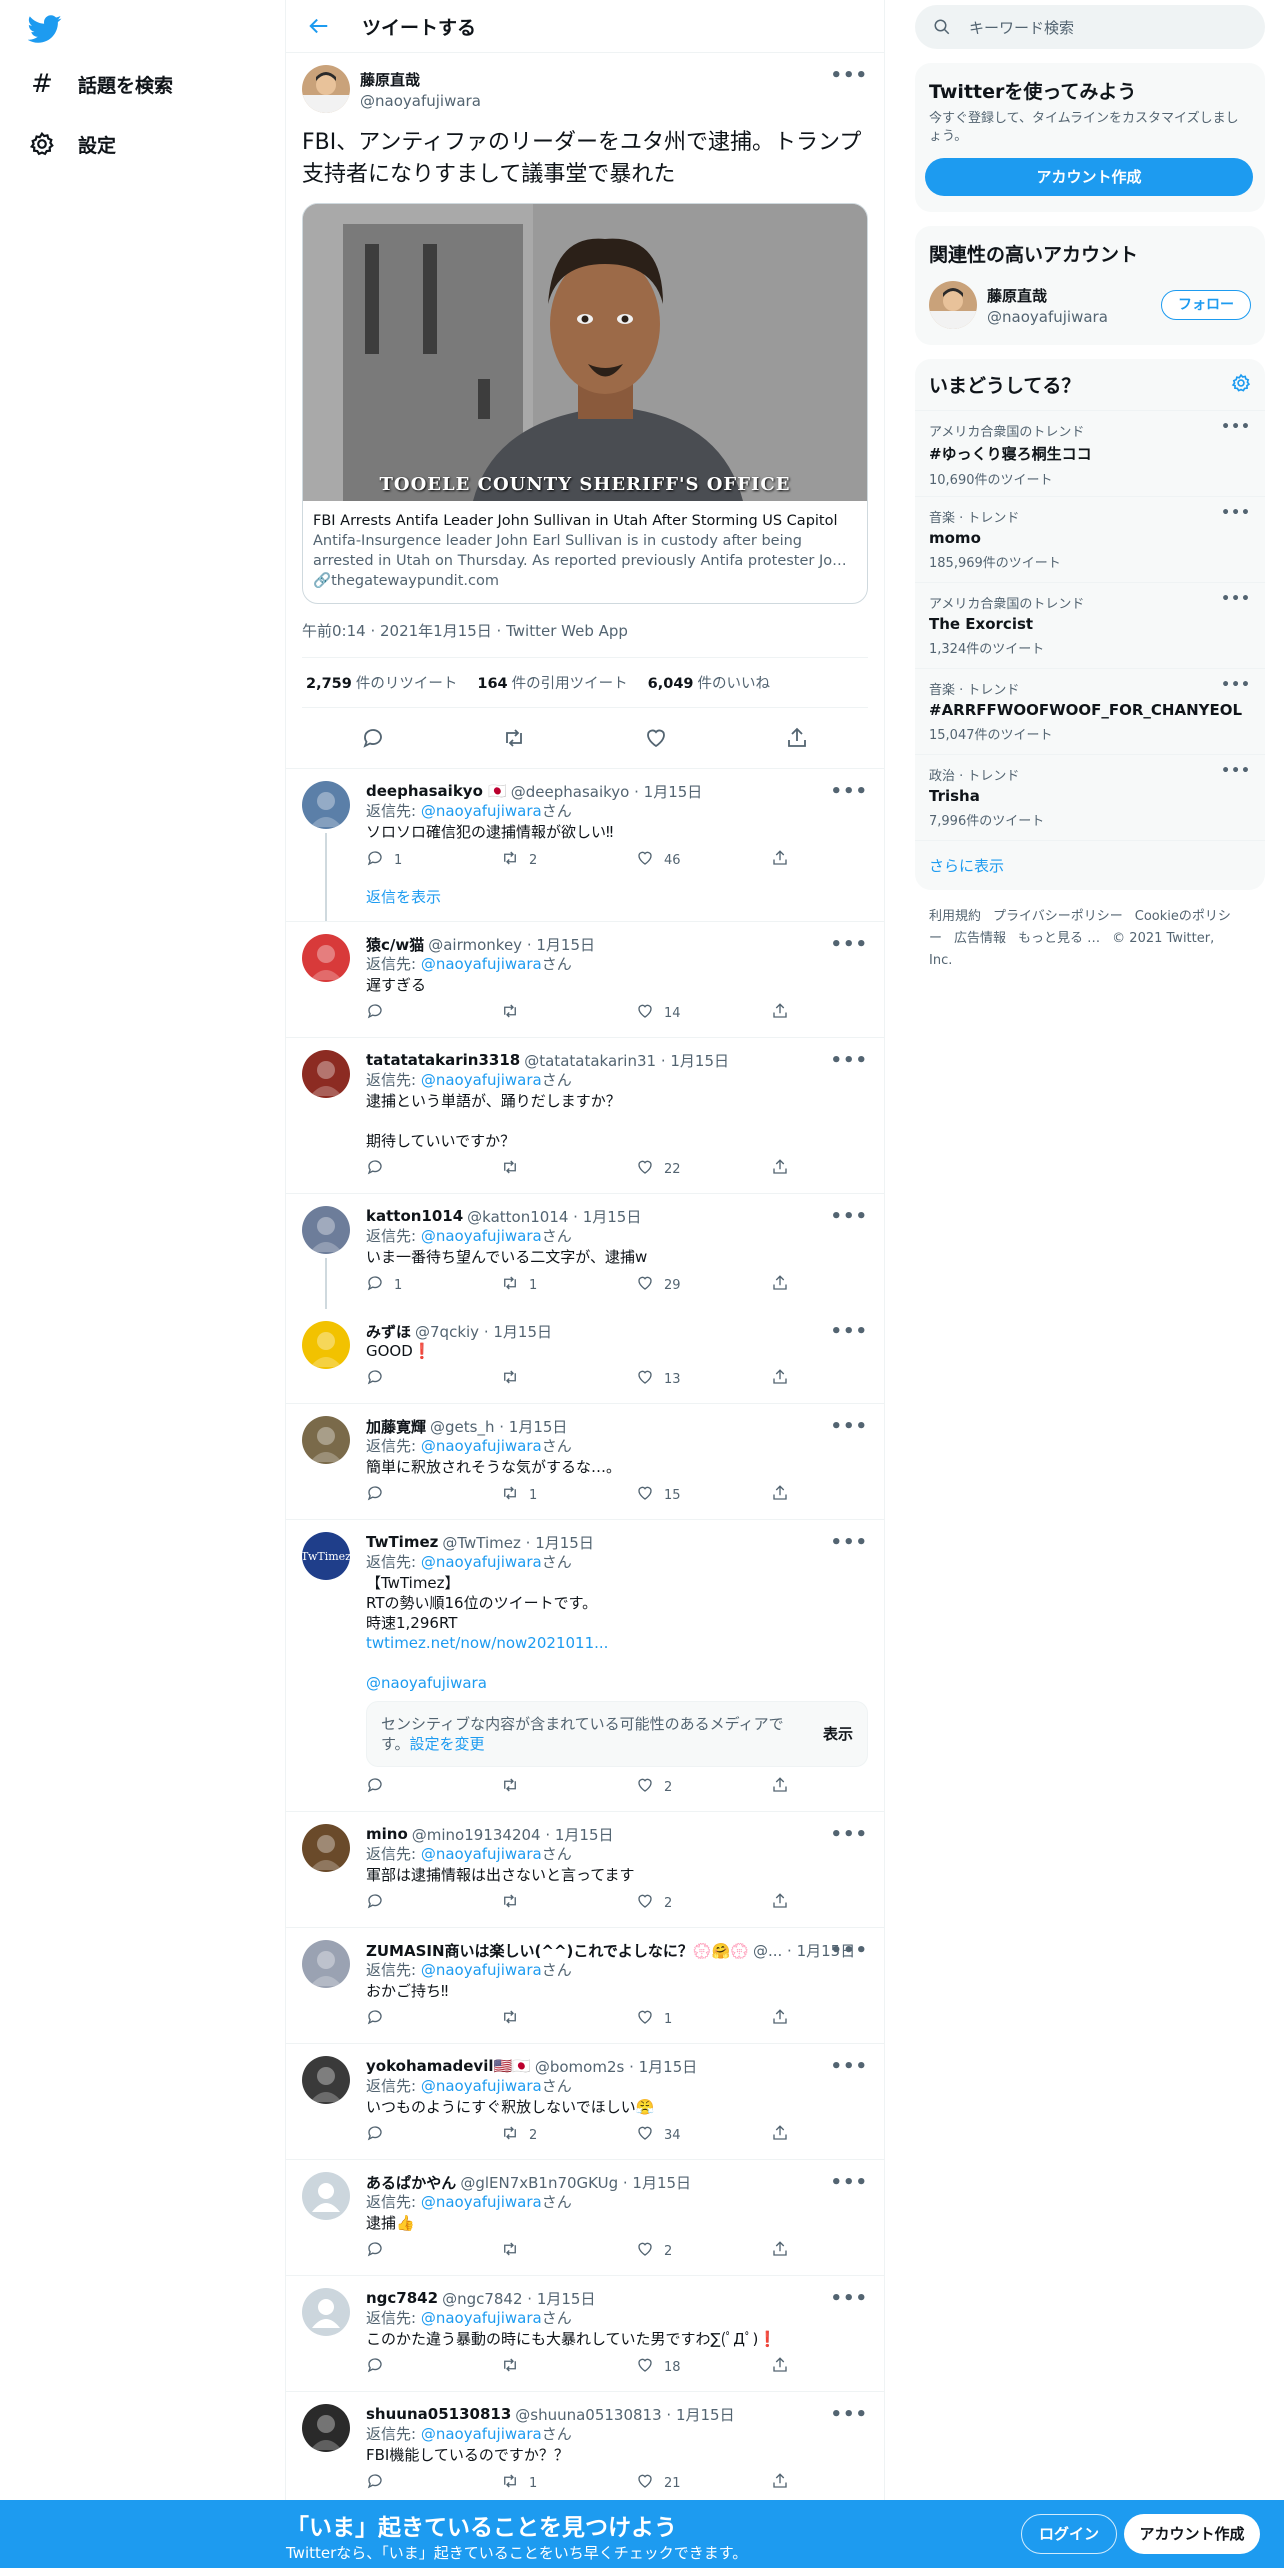  What do you see at coordinates (568, 860) in the screenshot?
I see `retweet-action: 2` at bounding box center [568, 860].